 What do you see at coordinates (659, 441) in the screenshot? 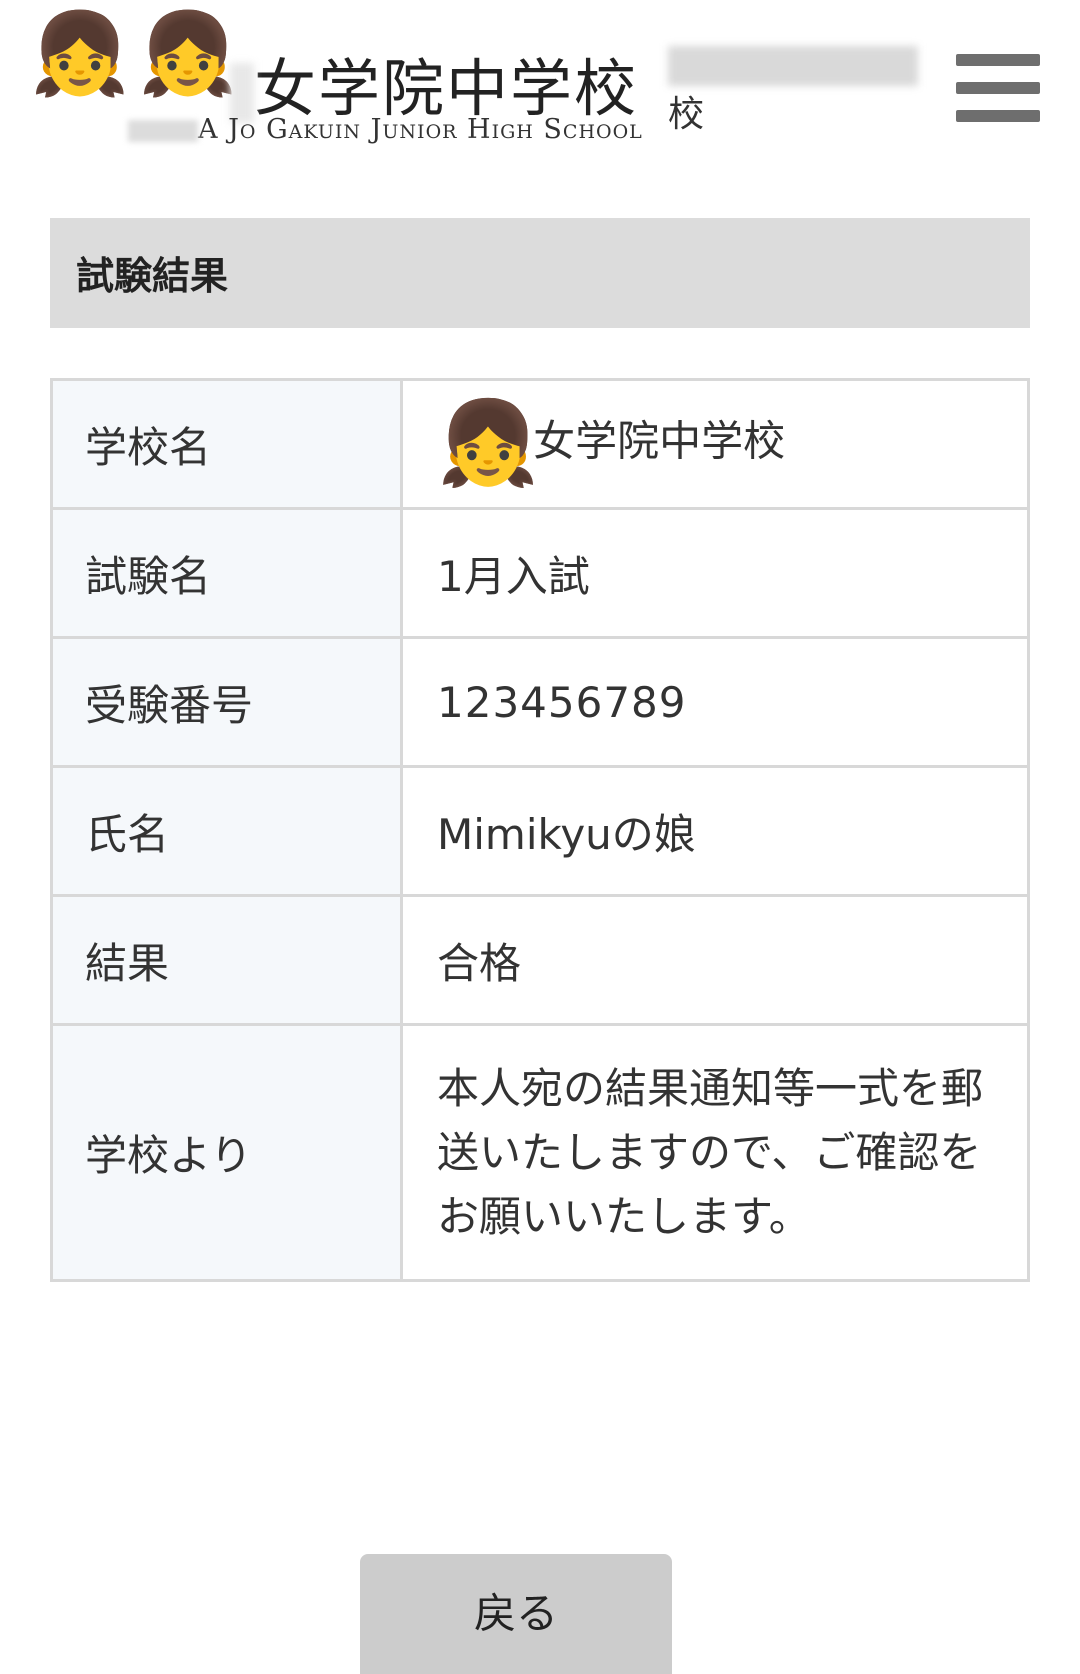
I see `school-name-text: 女学院中学校` at bounding box center [659, 441].